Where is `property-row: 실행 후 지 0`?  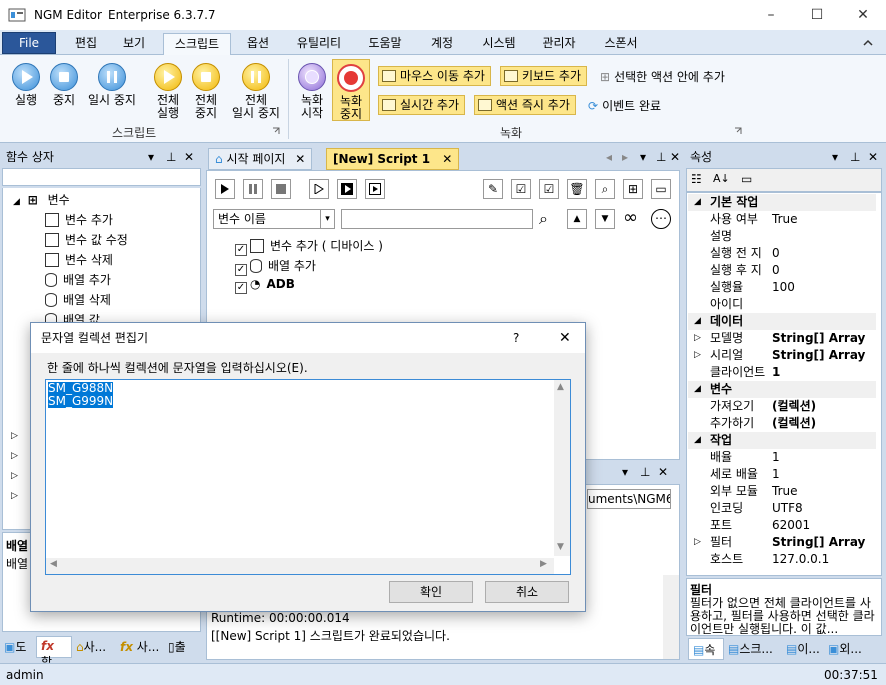
property-row: 실행 후 지 0 is located at coordinates (782, 270).